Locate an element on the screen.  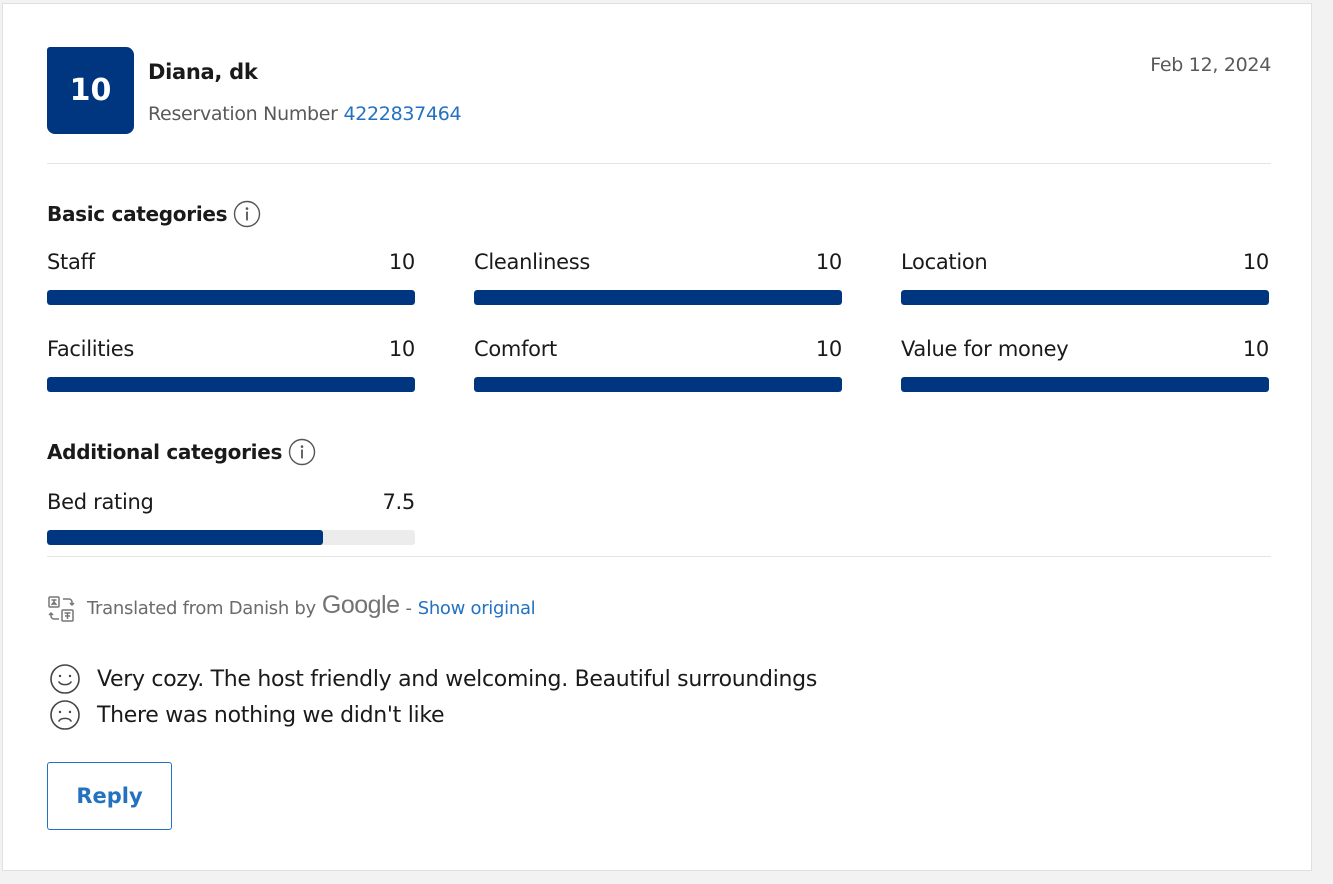
score-value: 10 is located at coordinates (90, 90).